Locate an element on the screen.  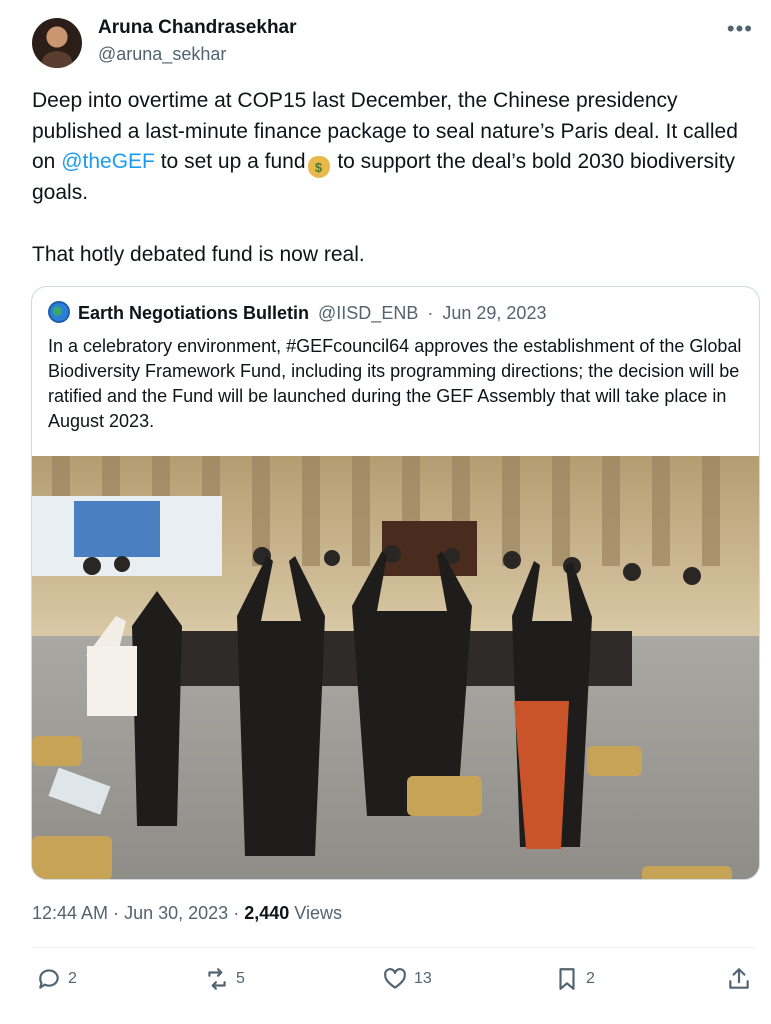
action-bar: 2 5 13 2 is located at coordinates (393, 980).